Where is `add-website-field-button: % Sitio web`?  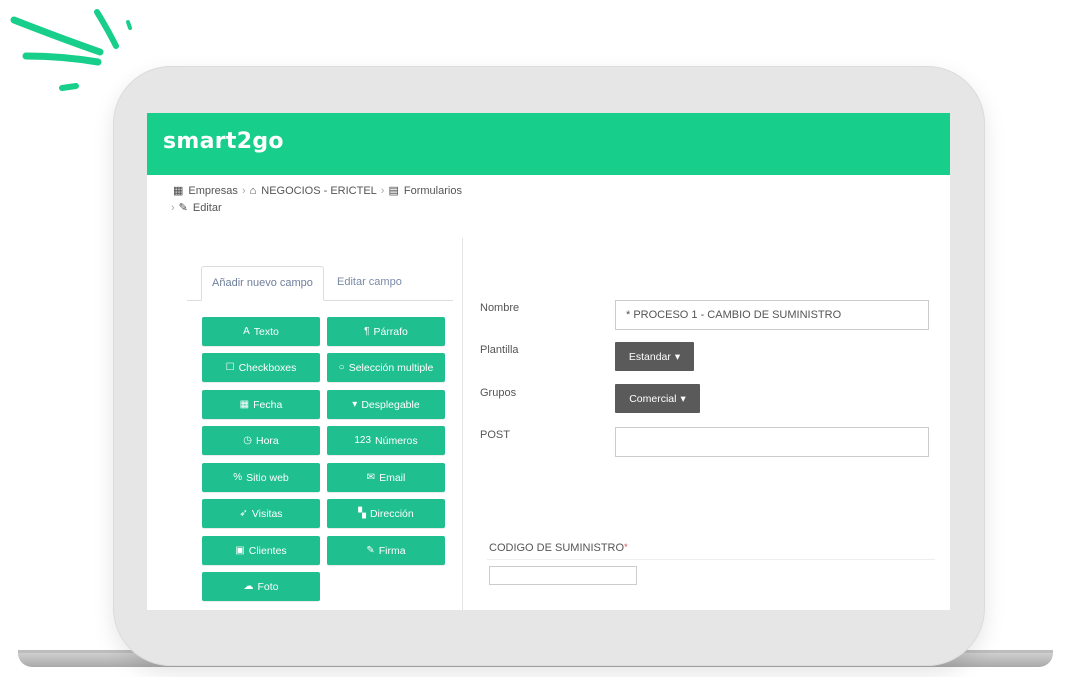 add-website-field-button: % Sitio web is located at coordinates (261, 477).